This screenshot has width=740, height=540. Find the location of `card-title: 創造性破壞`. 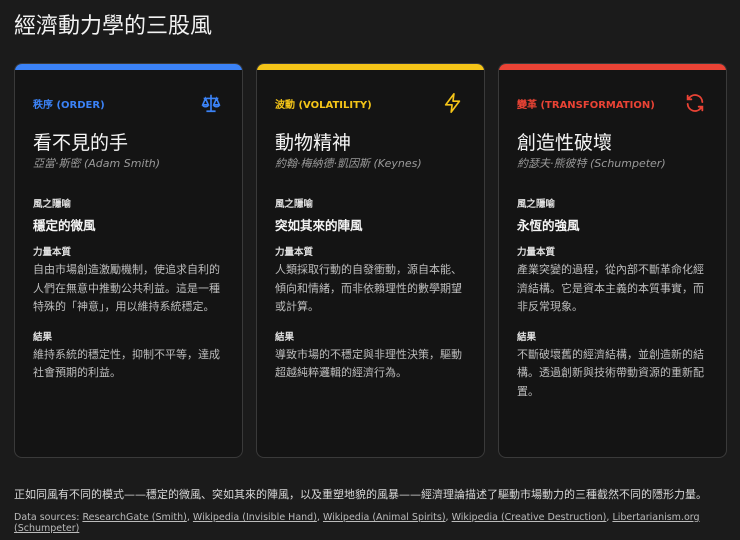

card-title: 創造性破壞 is located at coordinates (565, 143).